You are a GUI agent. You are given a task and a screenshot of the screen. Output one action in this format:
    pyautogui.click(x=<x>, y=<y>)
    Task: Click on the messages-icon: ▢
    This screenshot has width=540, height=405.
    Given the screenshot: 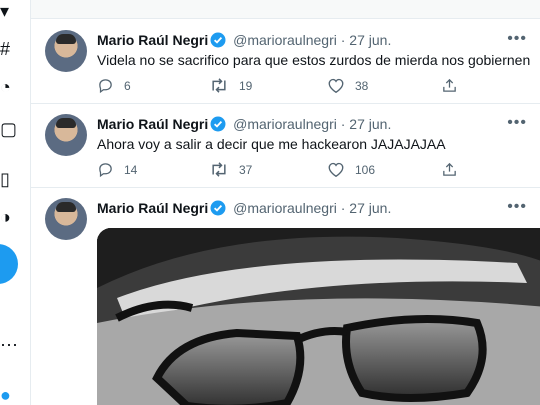 What is the action you would take?
    pyautogui.click(x=8, y=129)
    